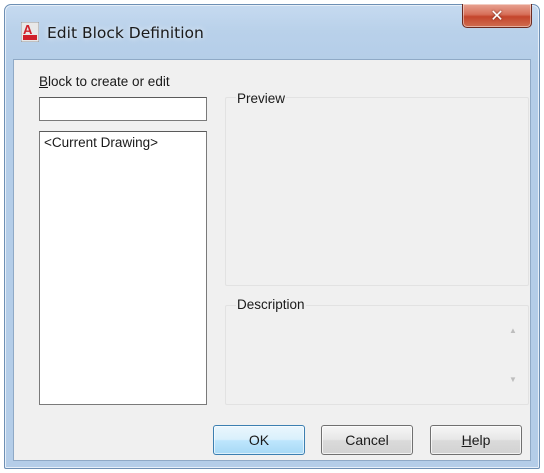 This screenshot has height=473, width=544. I want to click on list-item: <Current Drawing>, so click(101, 142).